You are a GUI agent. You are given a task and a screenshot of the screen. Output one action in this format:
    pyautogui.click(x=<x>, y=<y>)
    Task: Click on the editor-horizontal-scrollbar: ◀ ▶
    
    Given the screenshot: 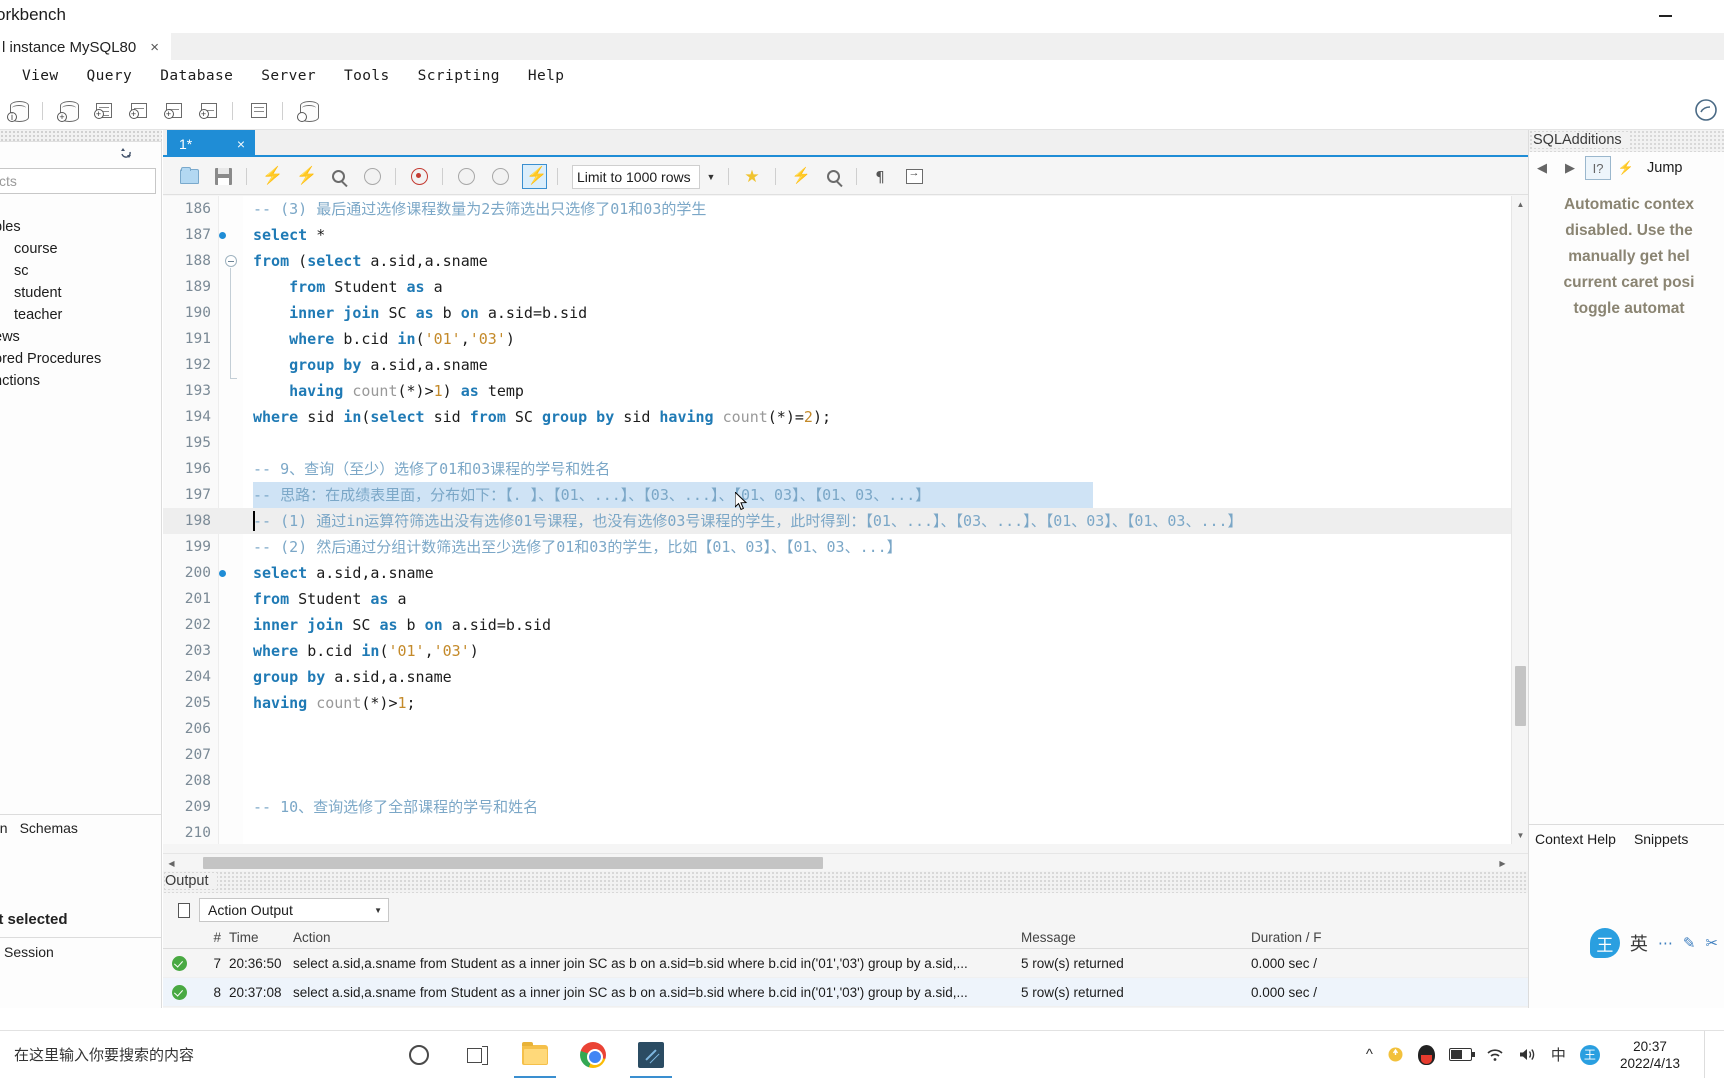 What is the action you would take?
    pyautogui.click(x=845, y=862)
    